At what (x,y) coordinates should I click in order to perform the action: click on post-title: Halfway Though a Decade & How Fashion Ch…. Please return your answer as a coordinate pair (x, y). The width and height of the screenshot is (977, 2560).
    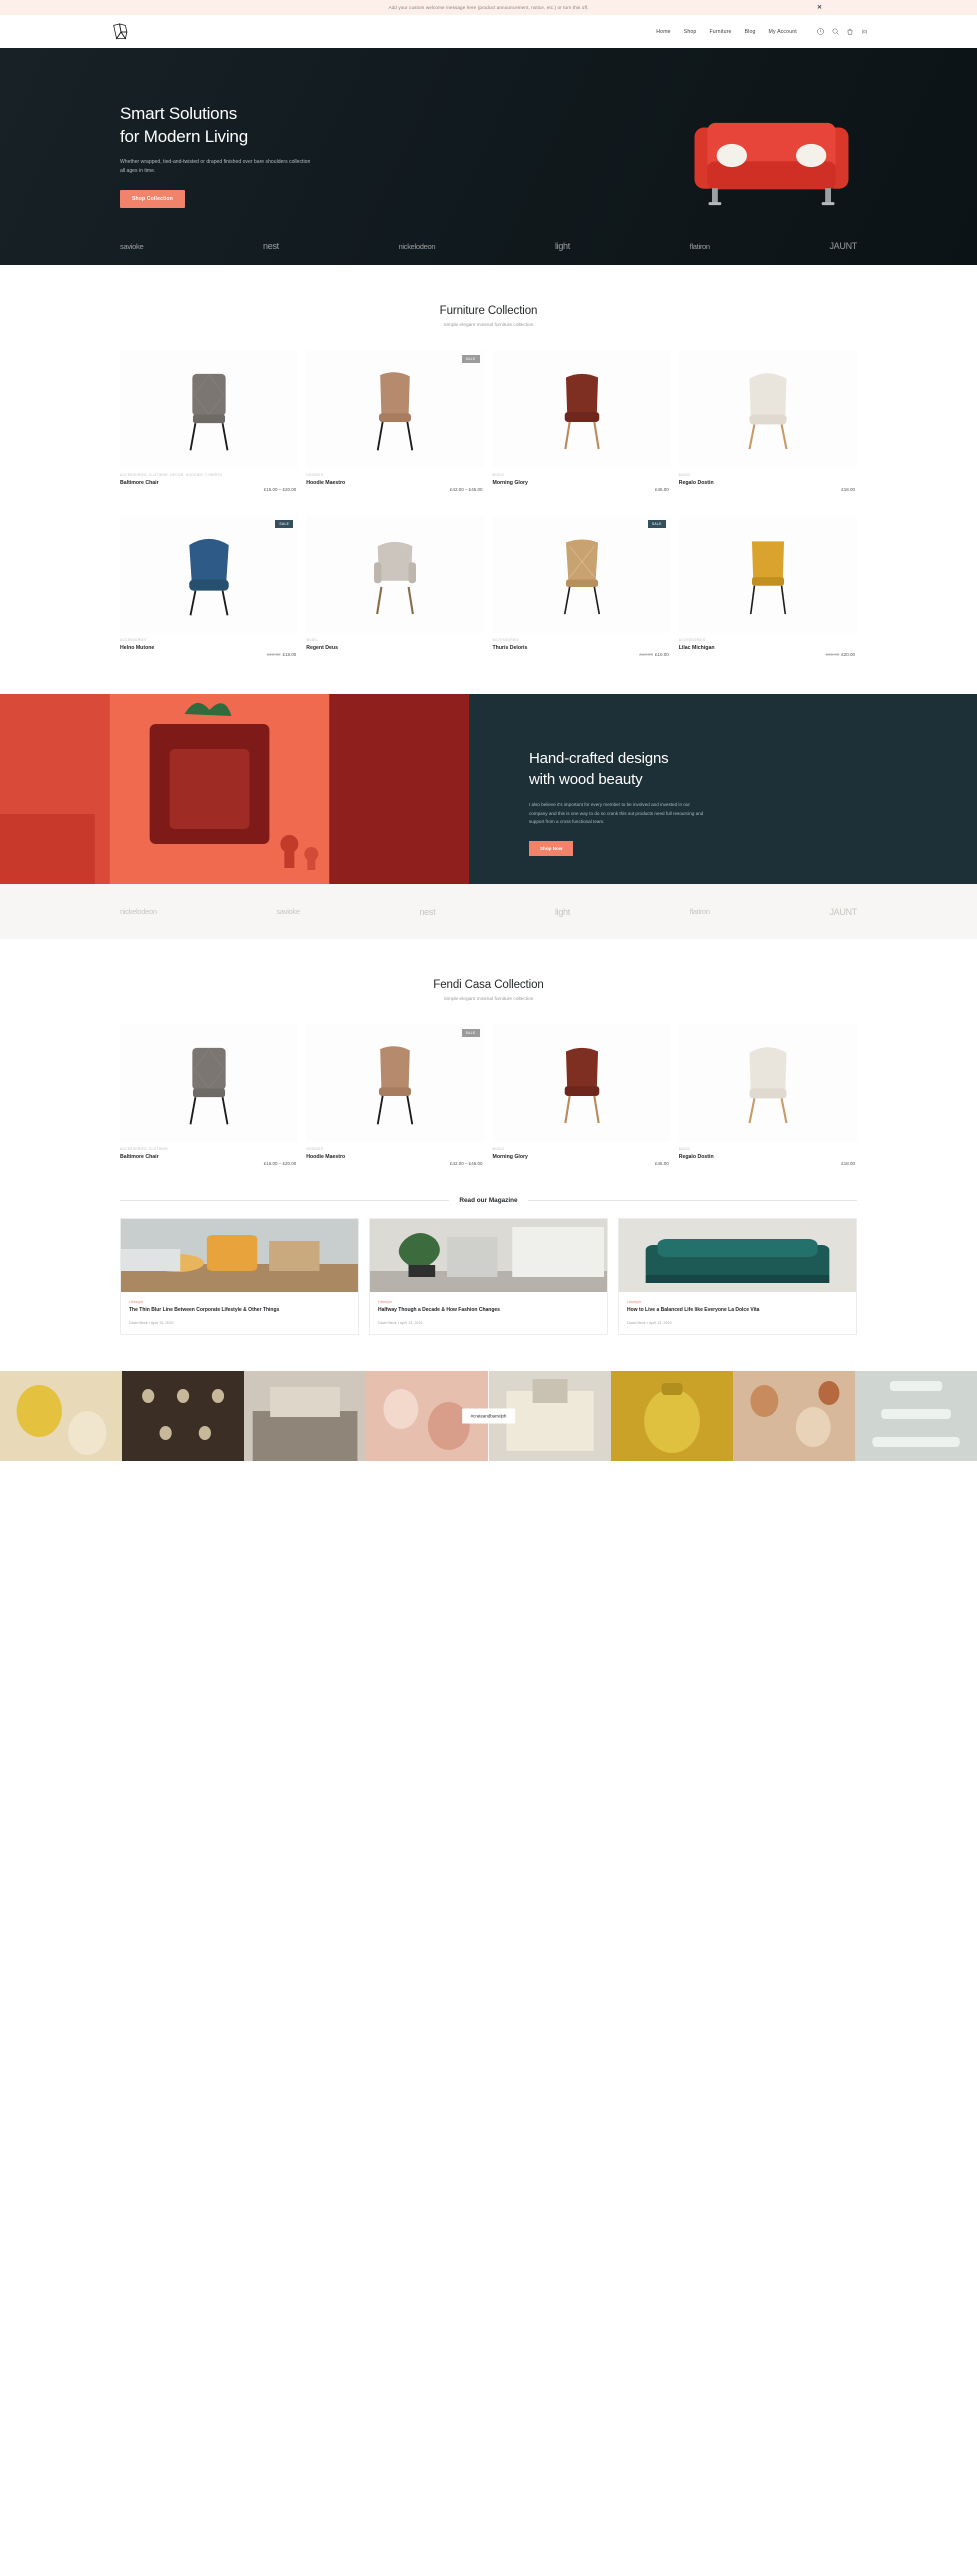
    Looking at the image, I should click on (488, 1310).